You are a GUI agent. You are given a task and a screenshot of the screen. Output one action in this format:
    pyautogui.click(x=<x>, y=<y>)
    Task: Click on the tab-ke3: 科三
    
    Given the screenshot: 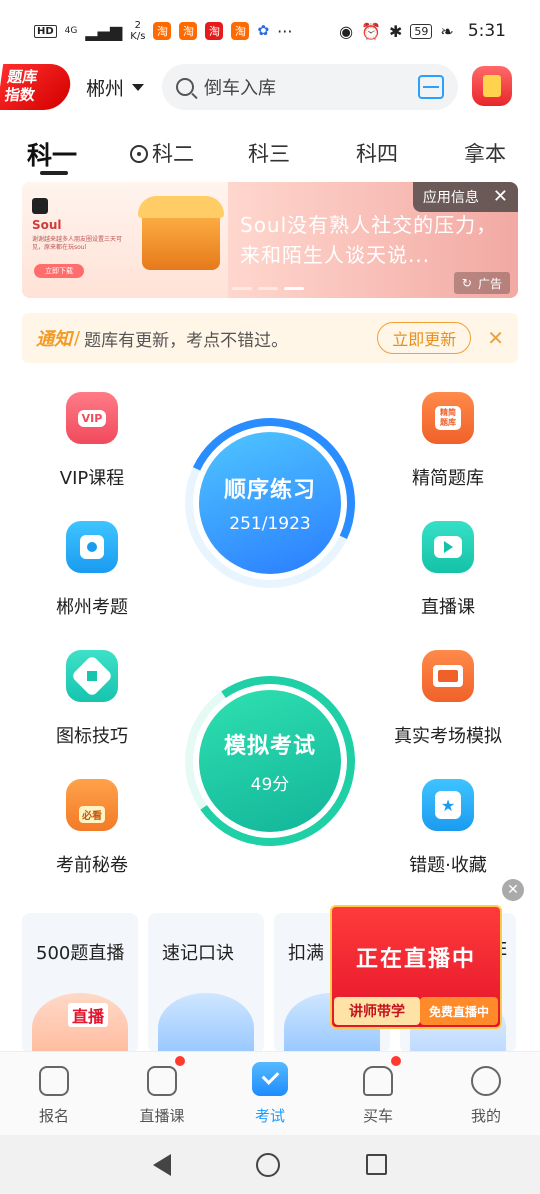 What is the action you would take?
    pyautogui.click(x=269, y=153)
    